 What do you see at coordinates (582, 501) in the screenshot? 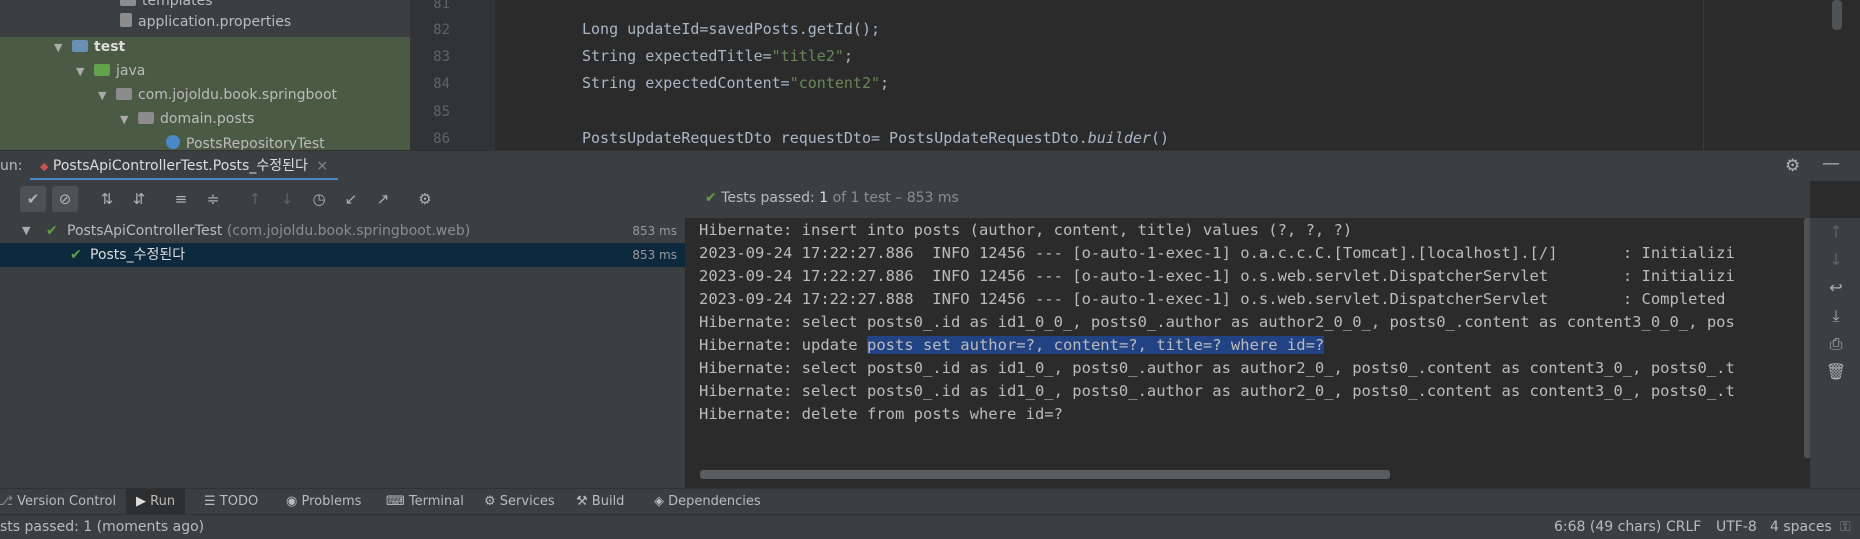
I see `hammer-icon: ⚒` at bounding box center [582, 501].